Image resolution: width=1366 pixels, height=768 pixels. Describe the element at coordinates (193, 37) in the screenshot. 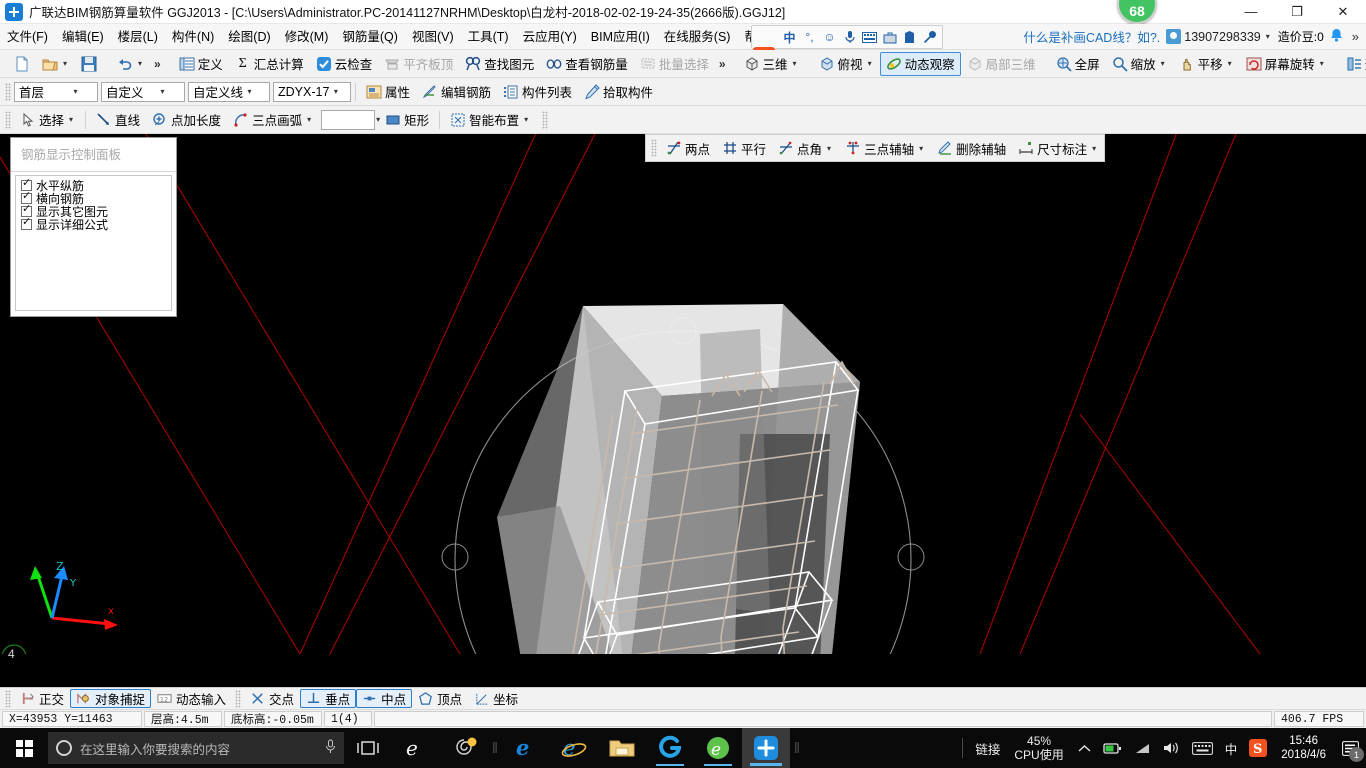

I see `menu-component: 构件(N)` at that location.